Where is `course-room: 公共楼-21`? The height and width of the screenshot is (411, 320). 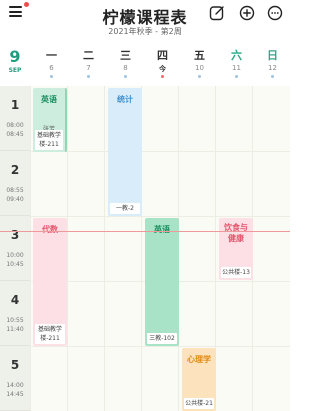 course-room: 公共楼-21 is located at coordinates (199, 403).